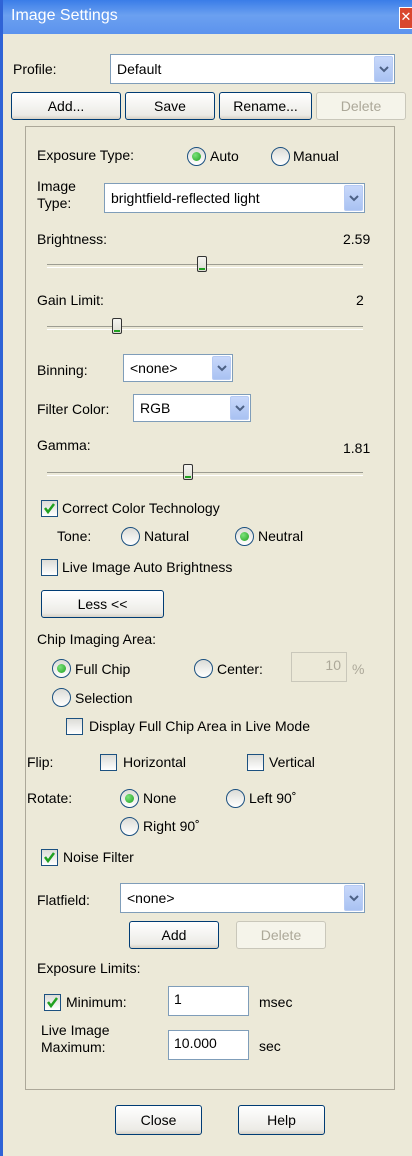 This screenshot has width=412, height=1156. What do you see at coordinates (171, 826) in the screenshot?
I see `rotate-right90-label: Right 90˚` at bounding box center [171, 826].